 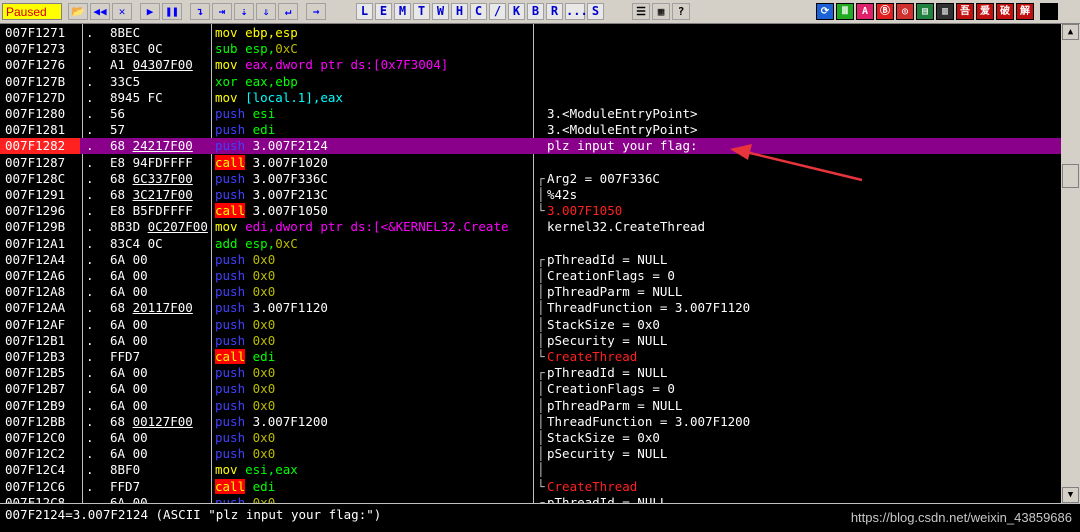 I want to click on grid-icon: ▦, so click(x=661, y=11).